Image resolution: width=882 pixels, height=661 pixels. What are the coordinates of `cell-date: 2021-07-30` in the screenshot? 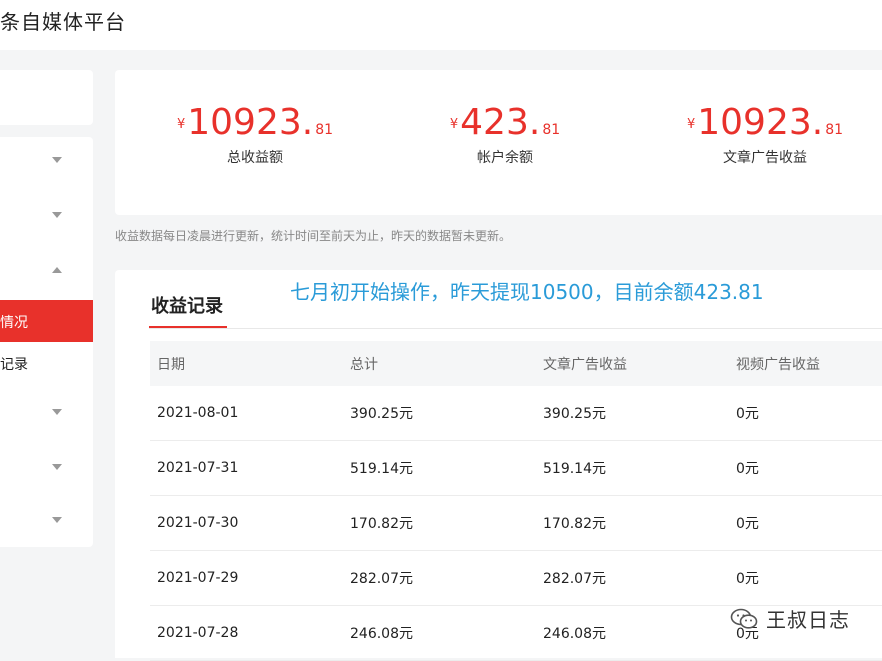 It's located at (246, 523).